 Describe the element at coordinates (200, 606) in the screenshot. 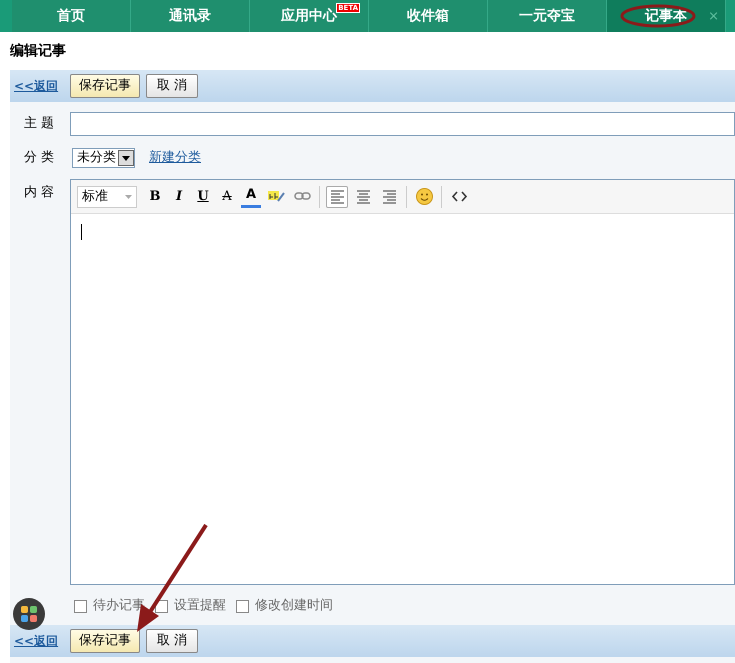

I see `checkbox-label: 设置提醒` at that location.